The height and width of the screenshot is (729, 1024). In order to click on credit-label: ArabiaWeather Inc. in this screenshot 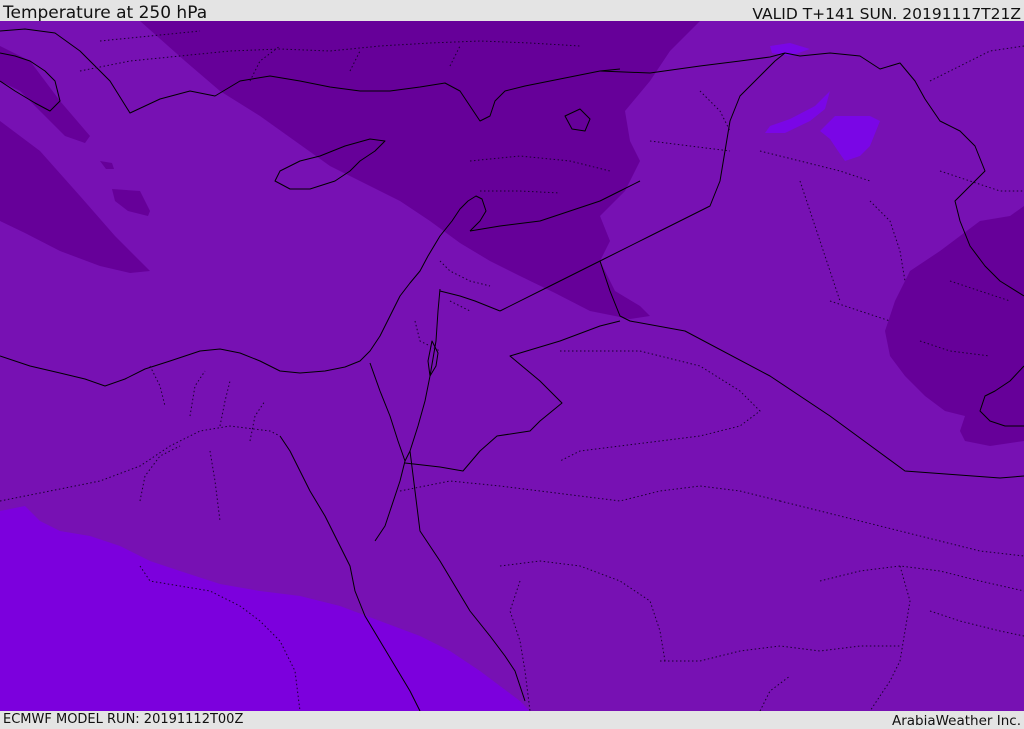, I will do `click(956, 721)`.